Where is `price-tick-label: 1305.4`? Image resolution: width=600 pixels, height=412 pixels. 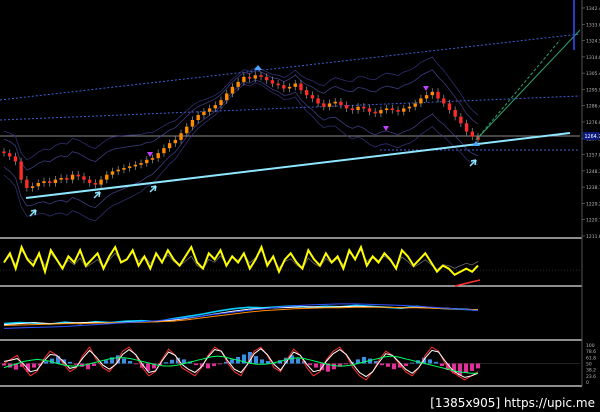
price-tick-label: 1305.4 is located at coordinates (593, 74).